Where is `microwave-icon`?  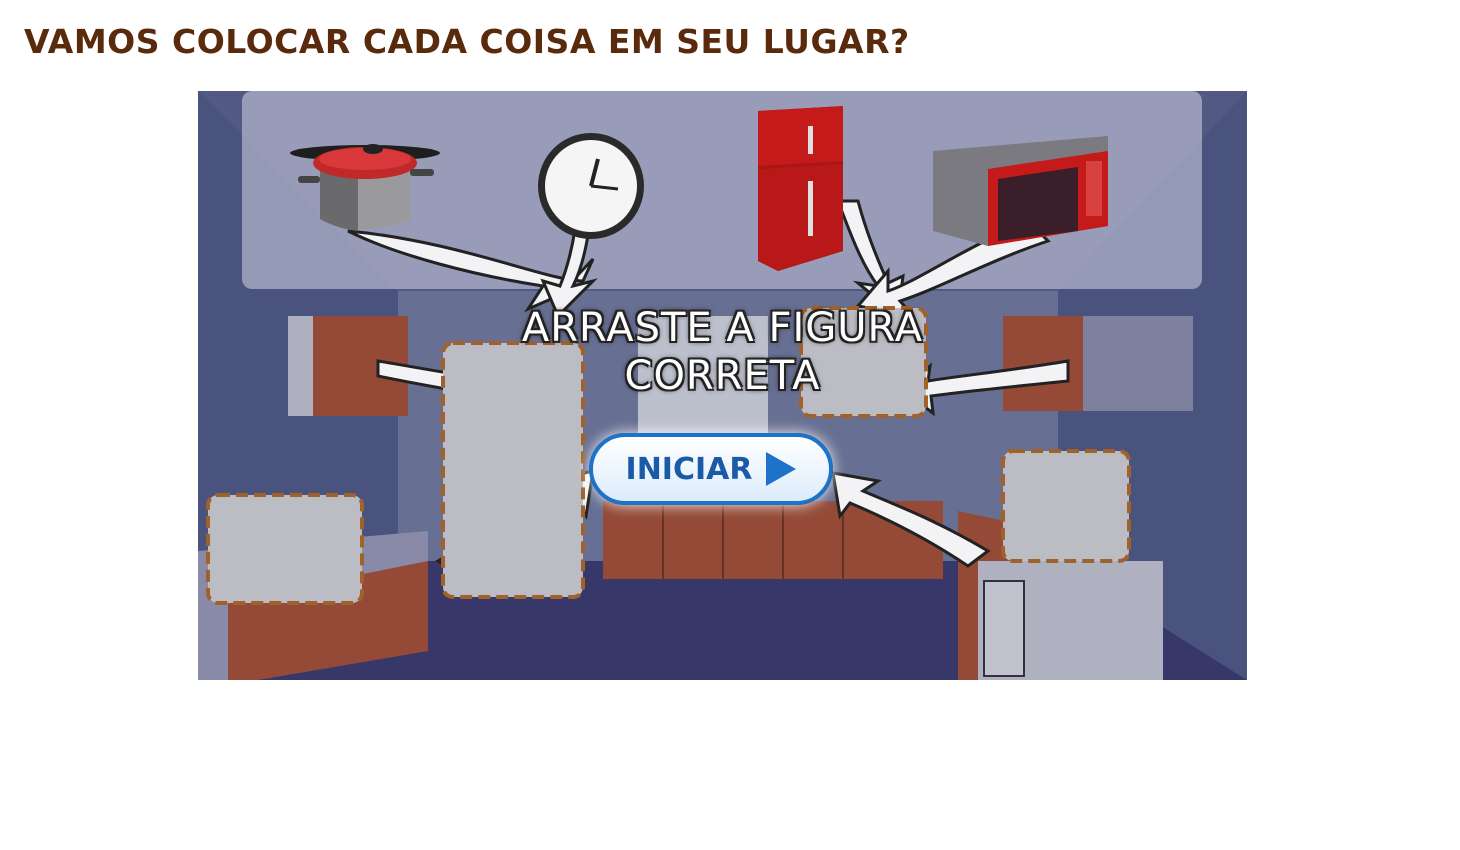 microwave-icon is located at coordinates (1020, 191).